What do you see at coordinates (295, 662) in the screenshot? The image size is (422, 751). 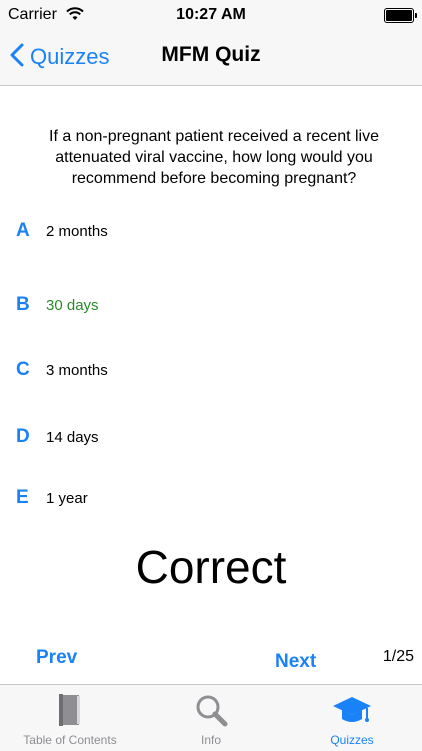 I see `next-button: Next` at bounding box center [295, 662].